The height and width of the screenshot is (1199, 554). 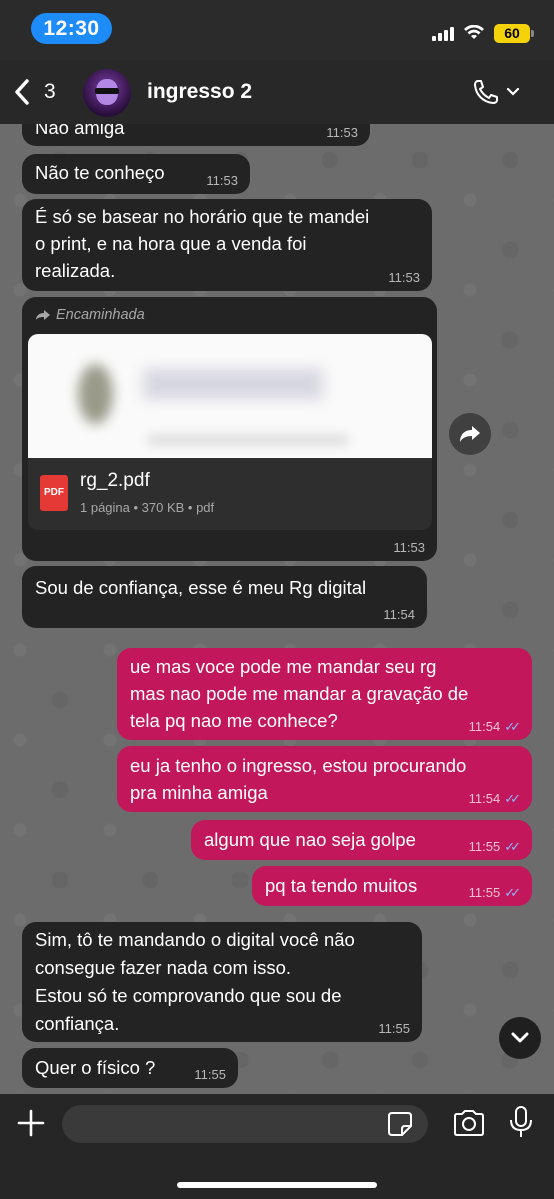 I want to click on document-meta: 1 página • 370 KB • pdf, so click(x=147, y=507).